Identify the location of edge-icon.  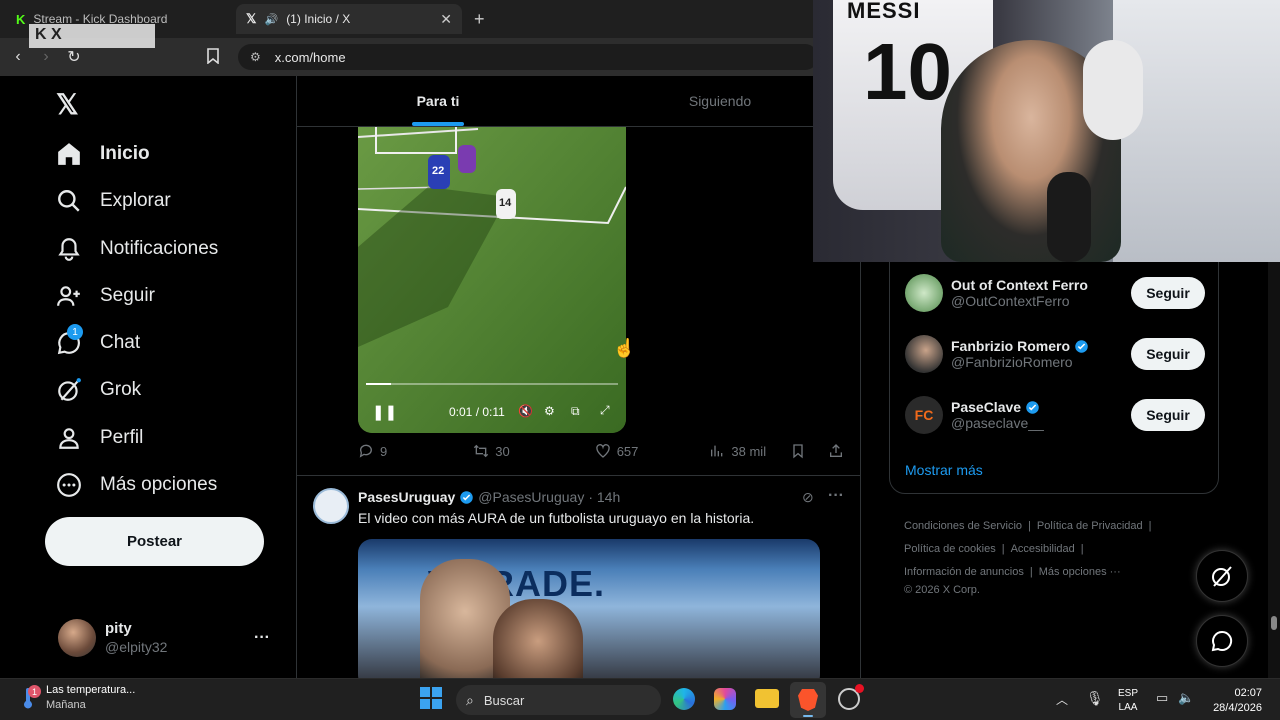
(684, 699).